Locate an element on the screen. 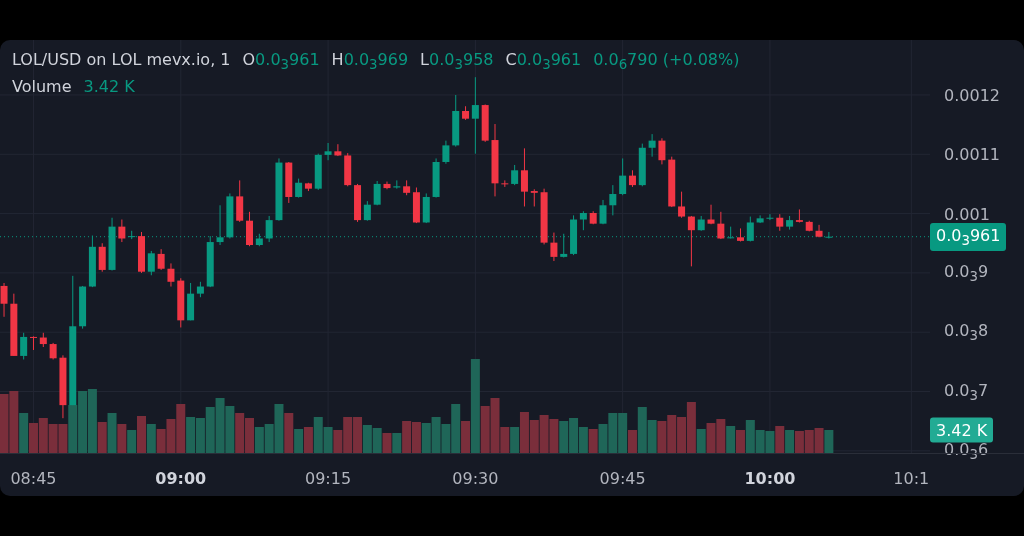 This screenshot has width=1024, height=536. price-change: 0.0$_{6}$790 (+0.08%) is located at coordinates (666, 61).